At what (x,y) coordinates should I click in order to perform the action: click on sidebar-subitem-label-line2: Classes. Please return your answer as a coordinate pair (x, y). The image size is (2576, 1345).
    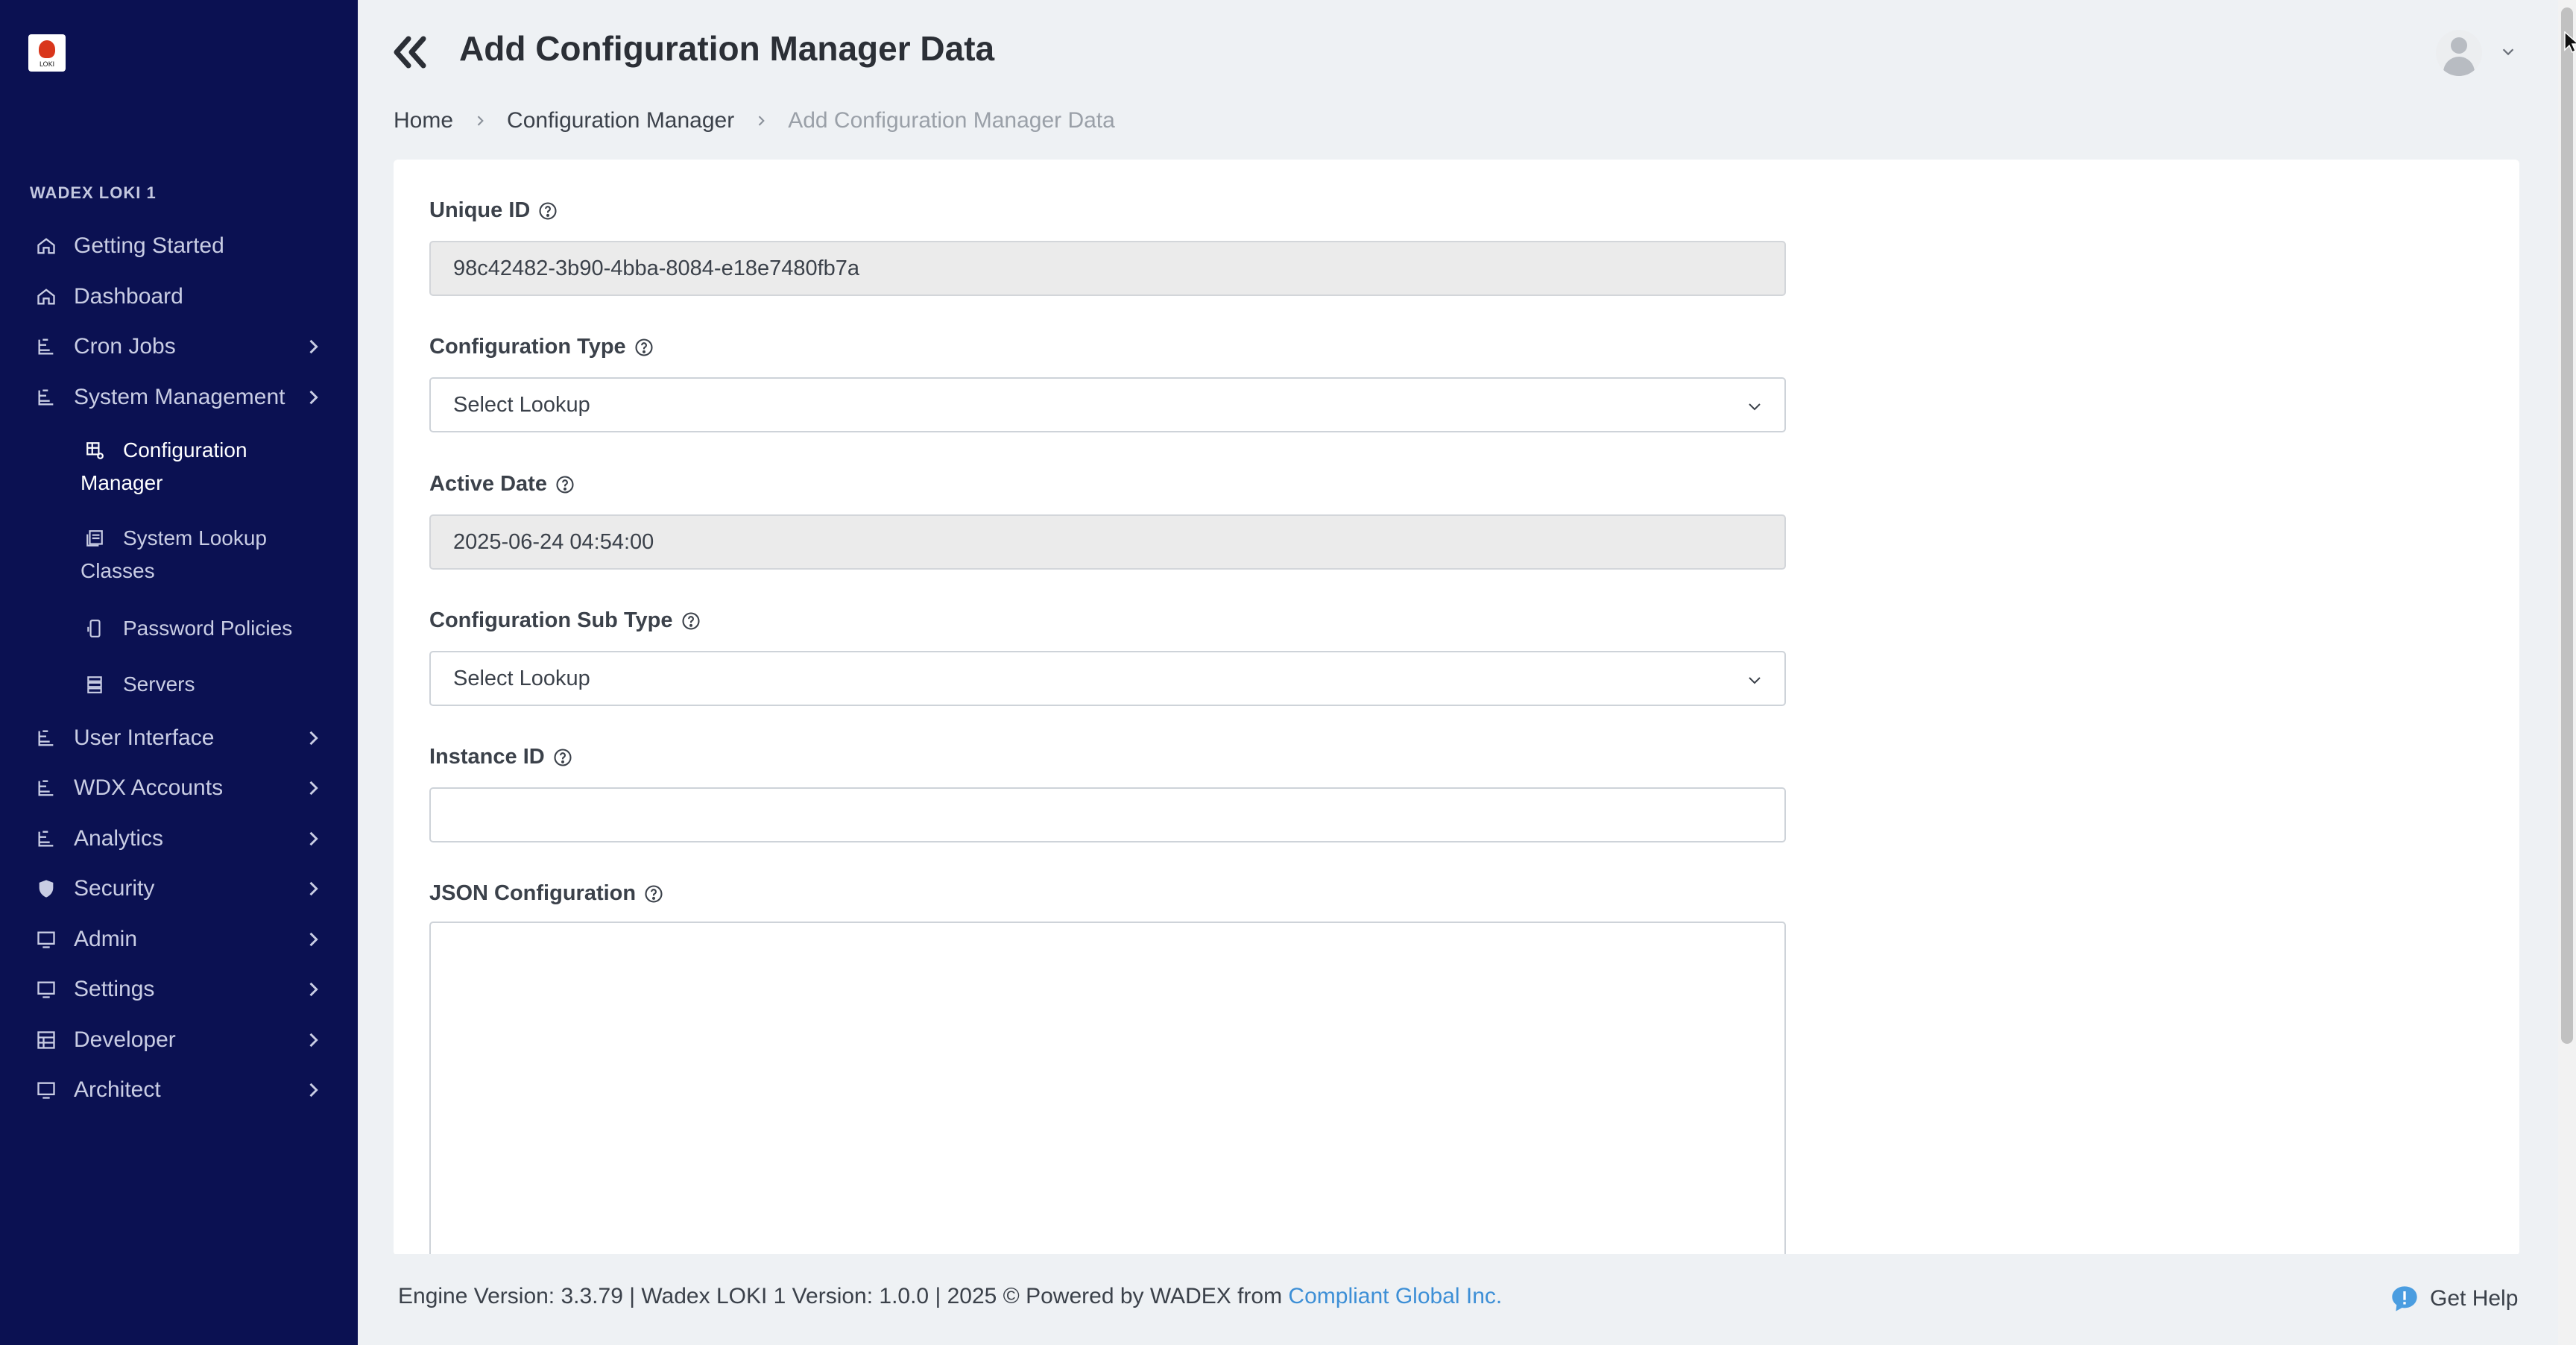
    Looking at the image, I should click on (118, 570).